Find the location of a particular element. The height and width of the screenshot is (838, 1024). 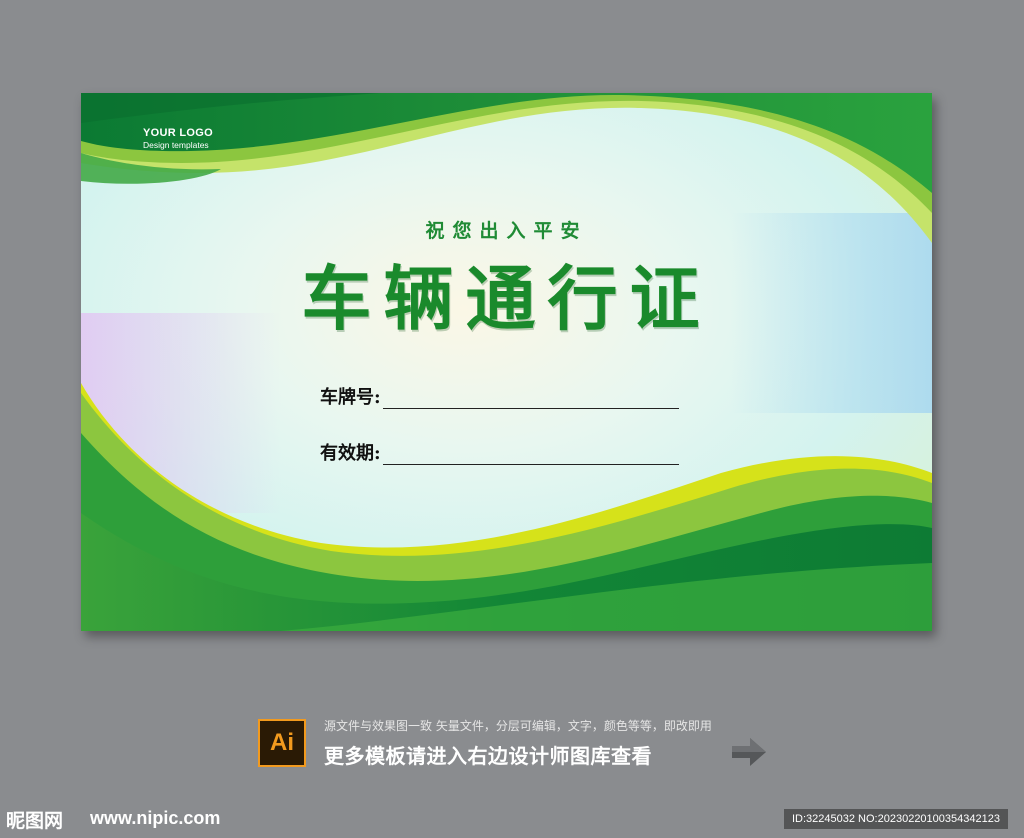

file-description: 源文件与效果图一致 矢量文件，分层可编辑，文字，颜色等等，即改即用 is located at coordinates (518, 726).